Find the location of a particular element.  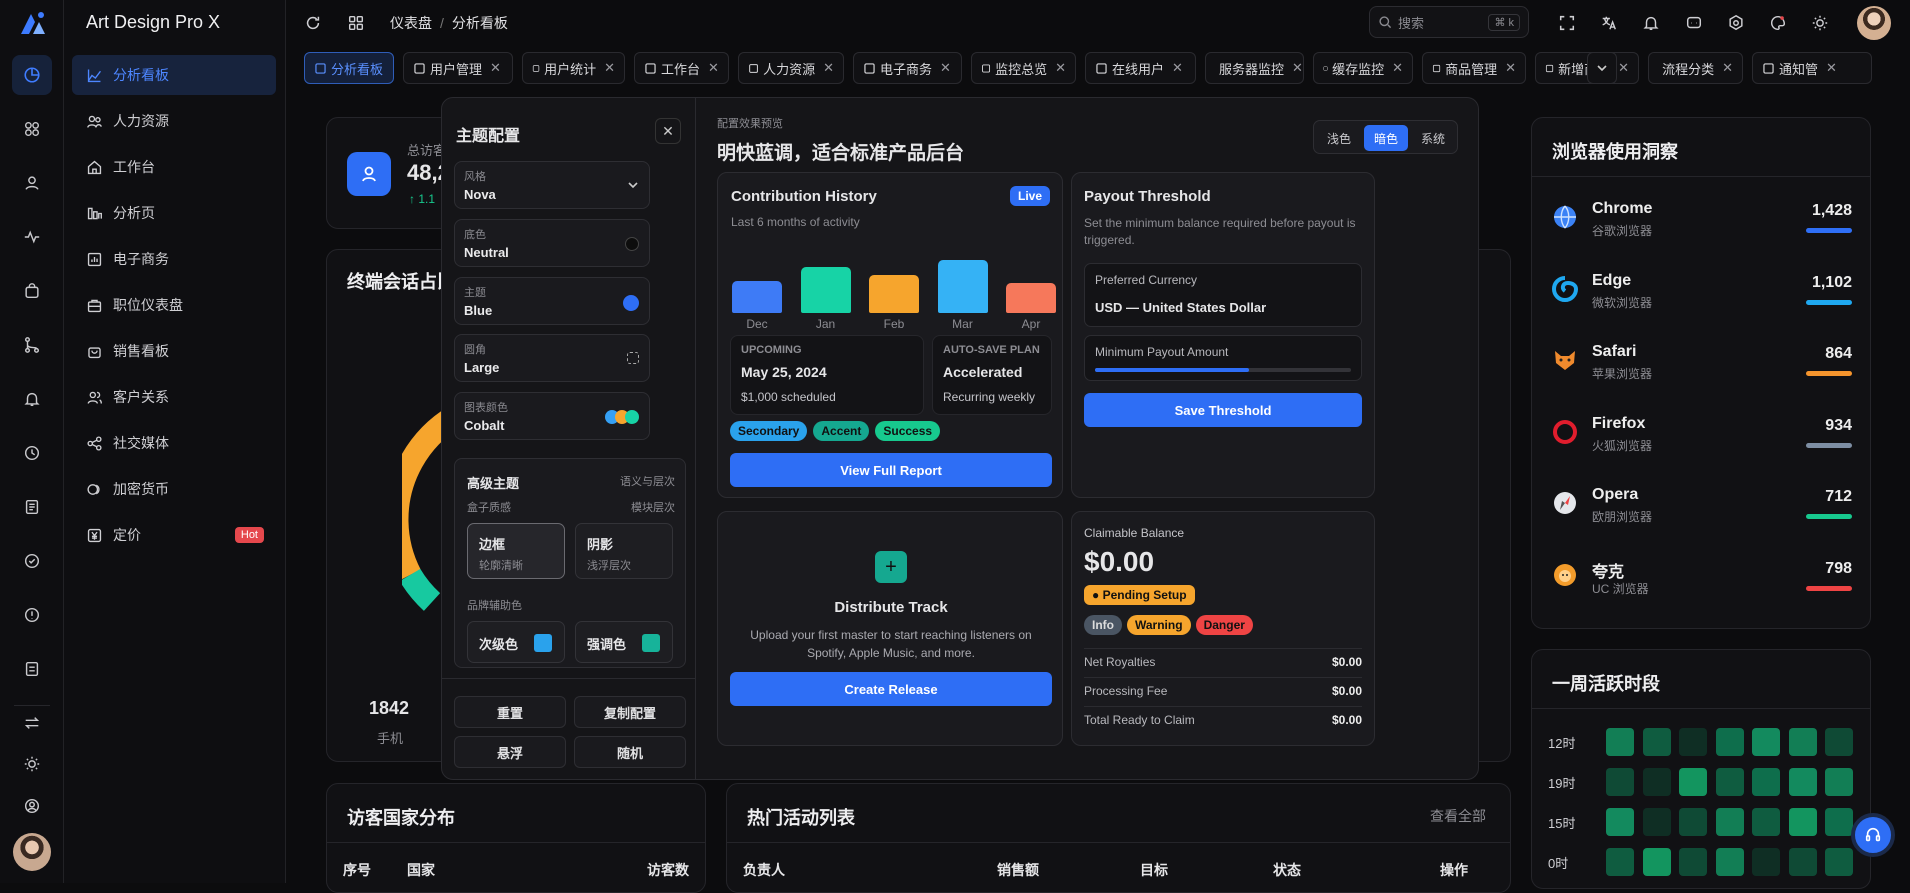

create-release-button: Create Release is located at coordinates (891, 689).